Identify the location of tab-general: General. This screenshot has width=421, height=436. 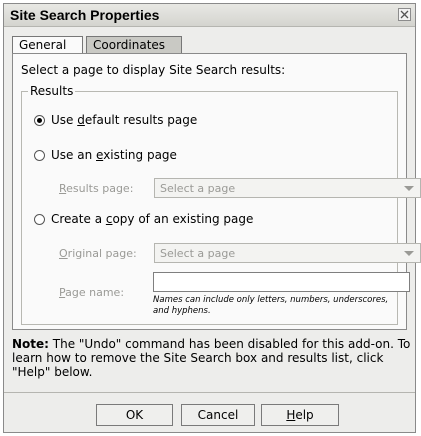
(47, 45).